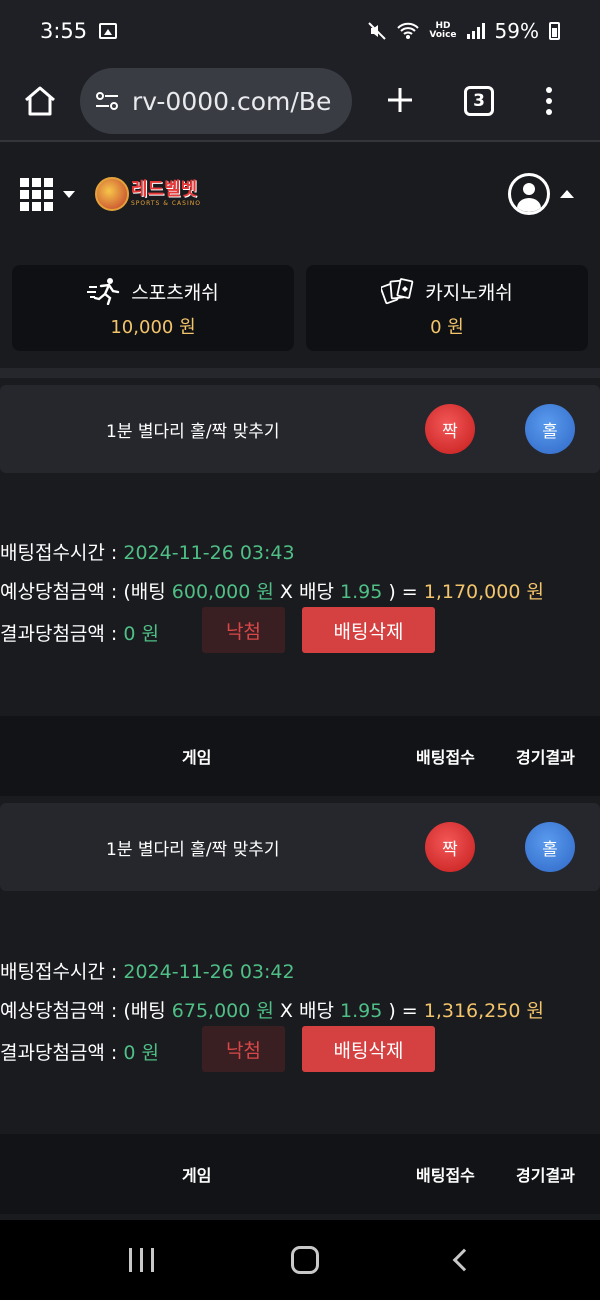 Image resolution: width=600 pixels, height=1300 pixels. What do you see at coordinates (209, 972) in the screenshot?
I see `bet-time-value: 2024-11-26 03:42` at bounding box center [209, 972].